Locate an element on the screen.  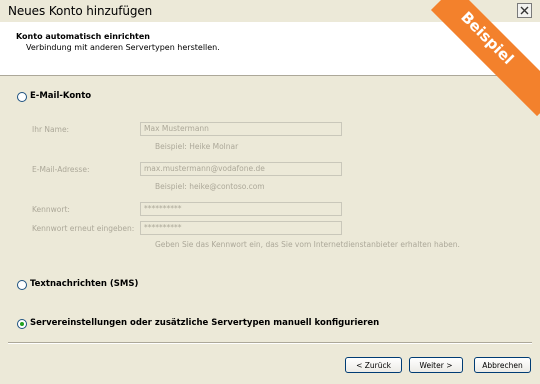
radio-sms-label: Textnachrichten (SMS) is located at coordinates (84, 284).